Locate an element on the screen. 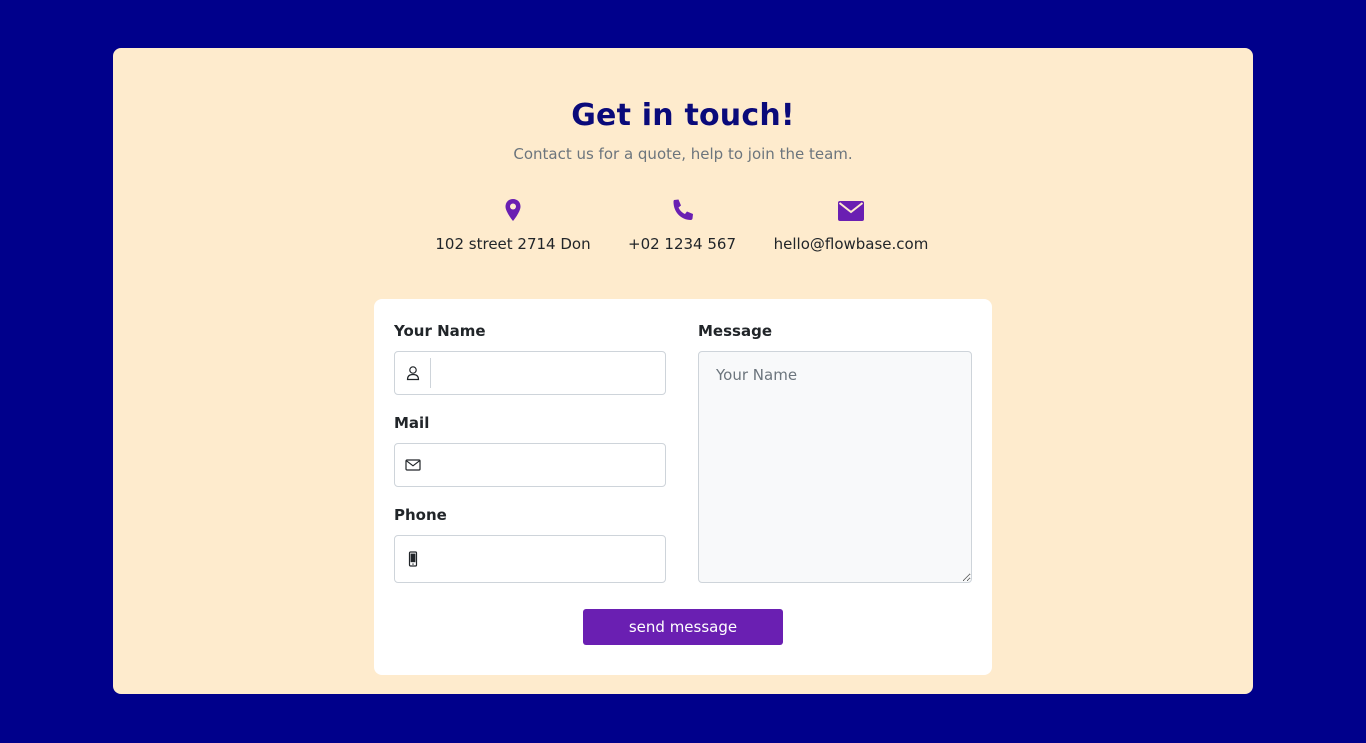  phone-field-group is located at coordinates (530, 559).